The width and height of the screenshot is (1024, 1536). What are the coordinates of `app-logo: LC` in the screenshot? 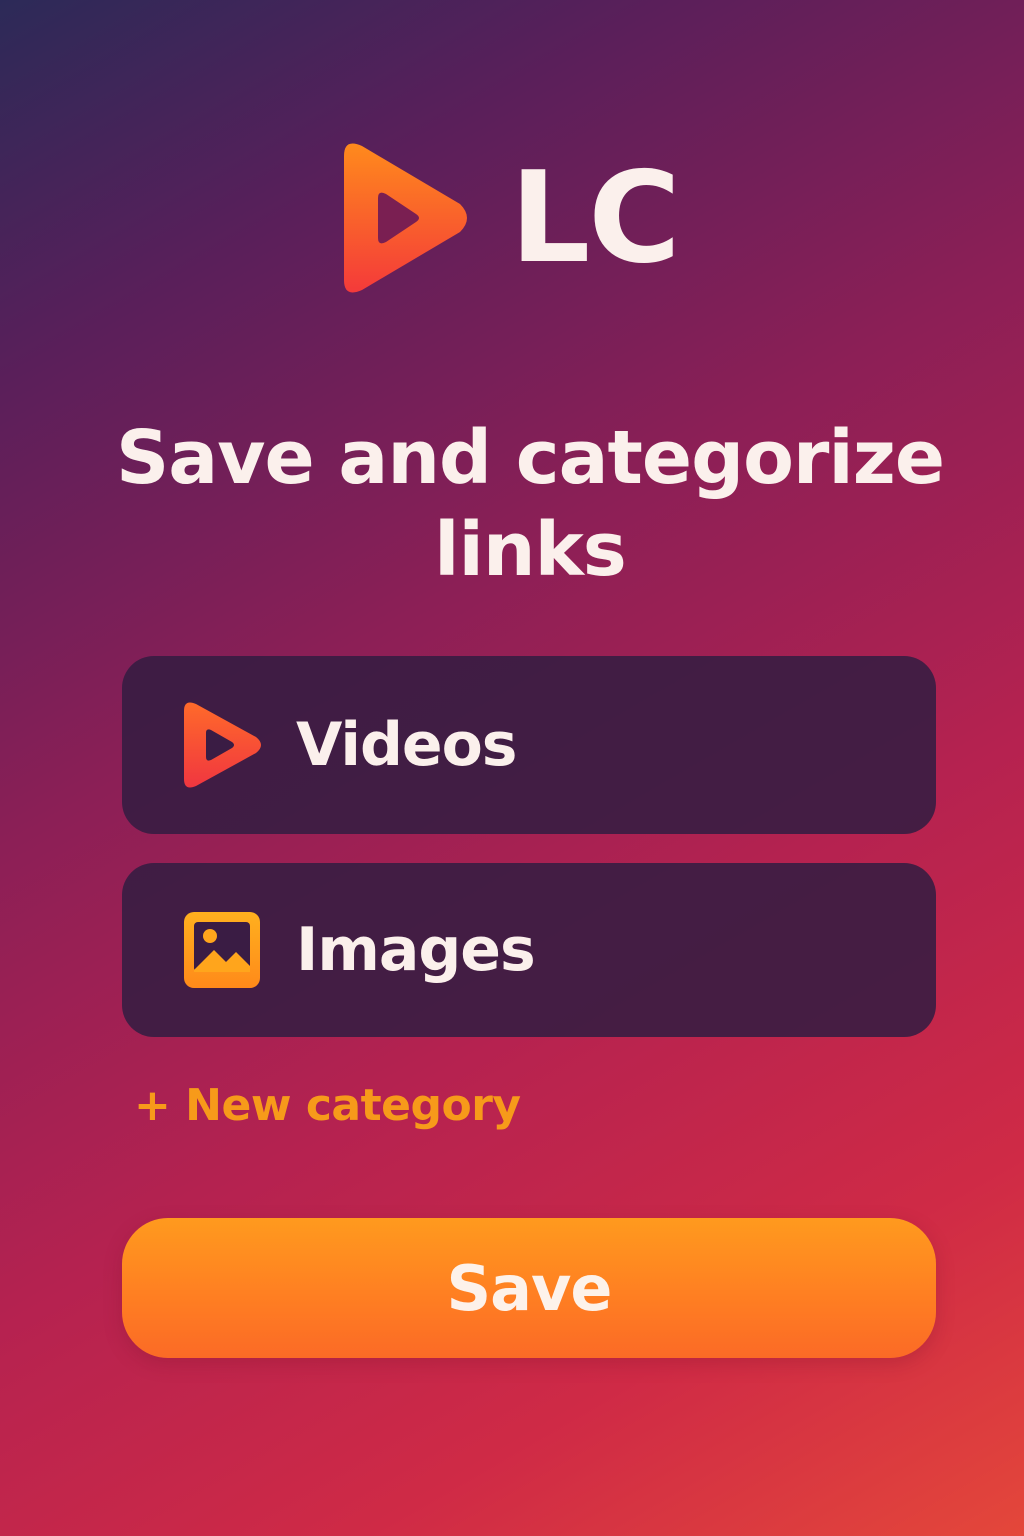 It's located at (520, 218).